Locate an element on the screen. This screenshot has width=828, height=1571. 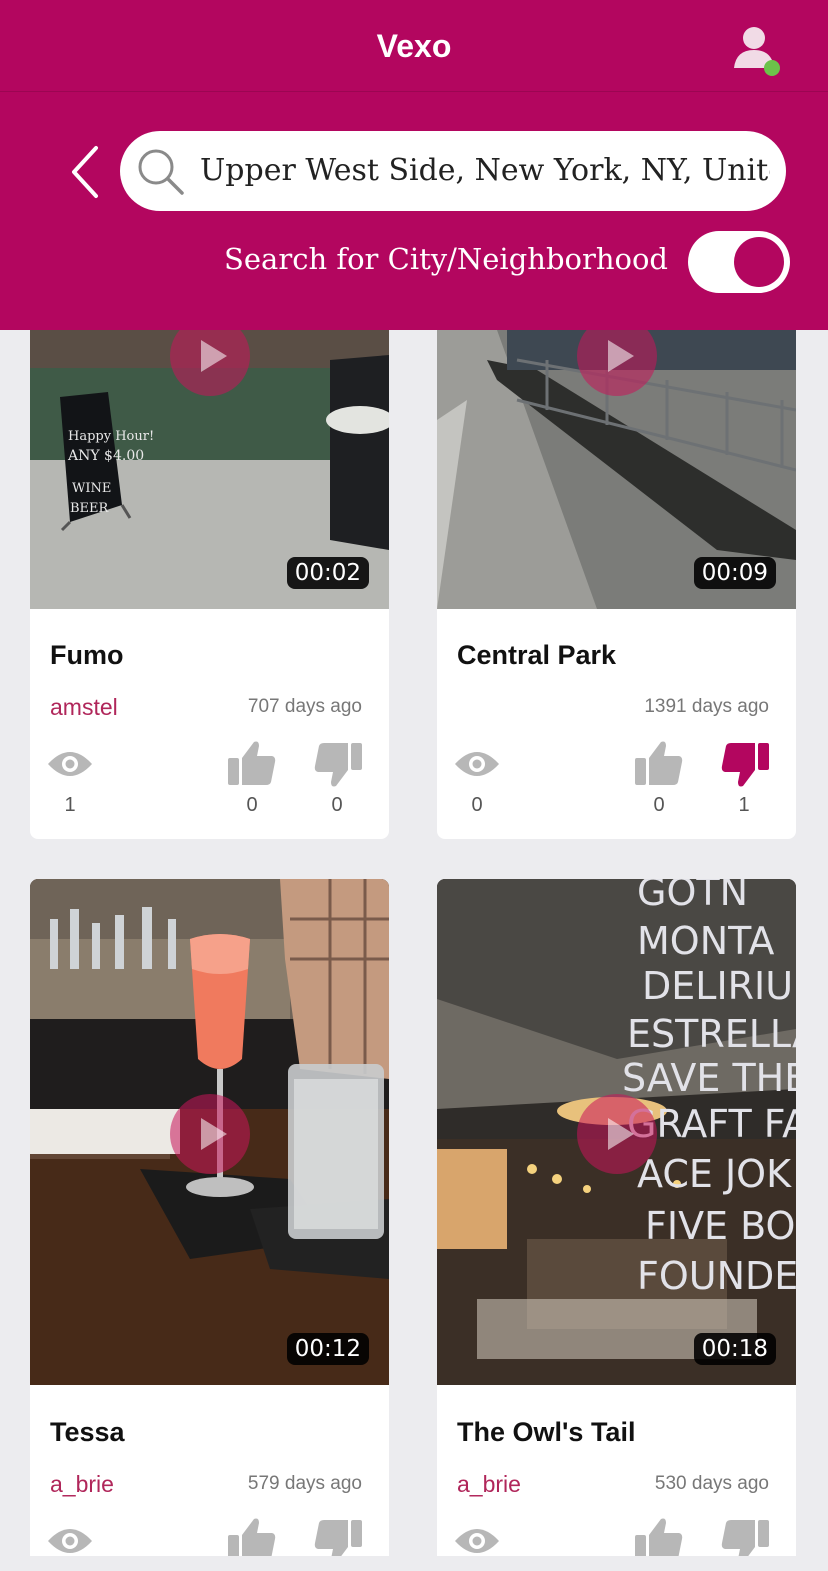
back-chevron-icon is located at coordinates (86, 172).